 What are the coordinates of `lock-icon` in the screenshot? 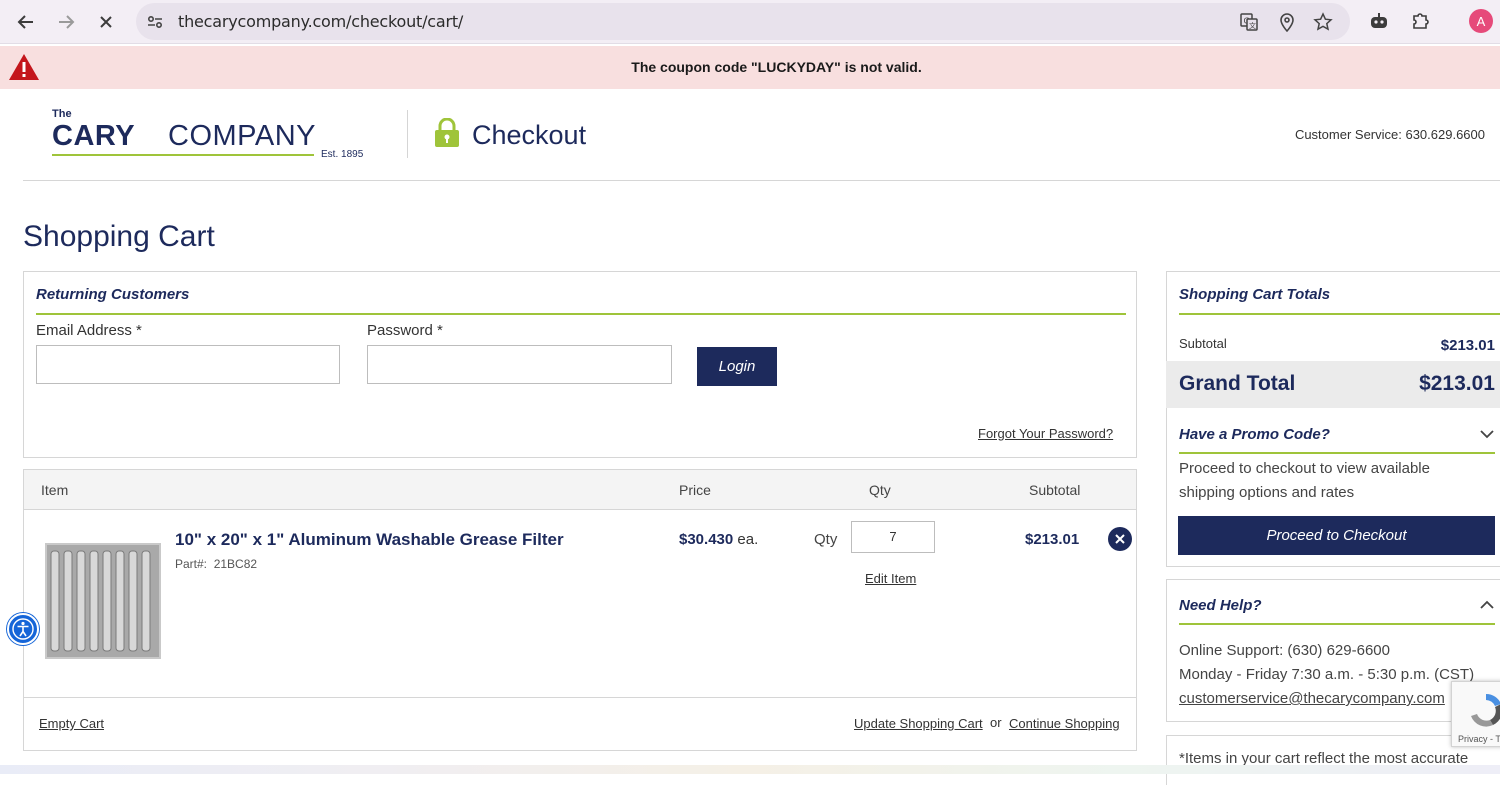 It's located at (447, 132).